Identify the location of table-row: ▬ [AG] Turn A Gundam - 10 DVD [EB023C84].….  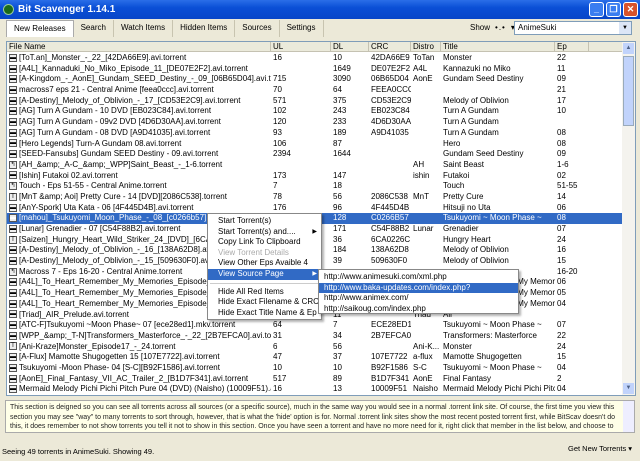
(315, 111).